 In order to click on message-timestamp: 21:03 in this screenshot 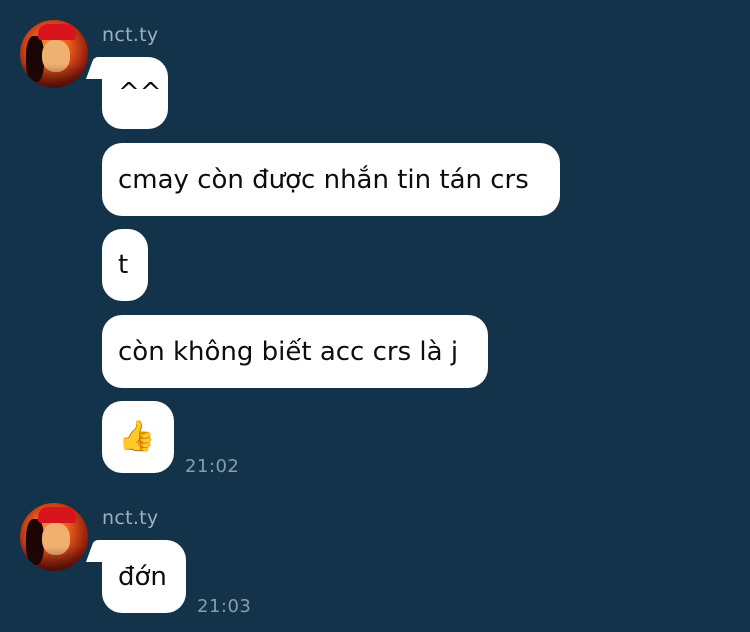, I will do `click(224, 606)`.